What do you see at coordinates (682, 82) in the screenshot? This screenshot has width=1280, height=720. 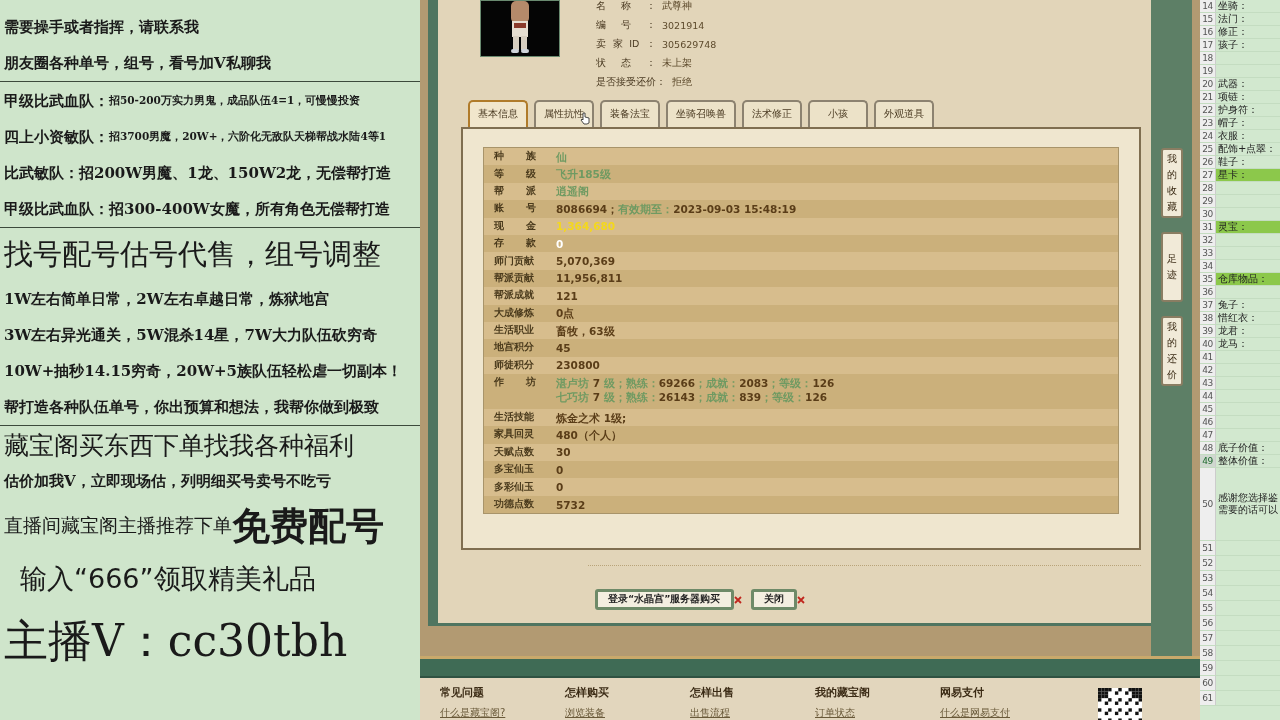 I see `info-value: 拒绝` at bounding box center [682, 82].